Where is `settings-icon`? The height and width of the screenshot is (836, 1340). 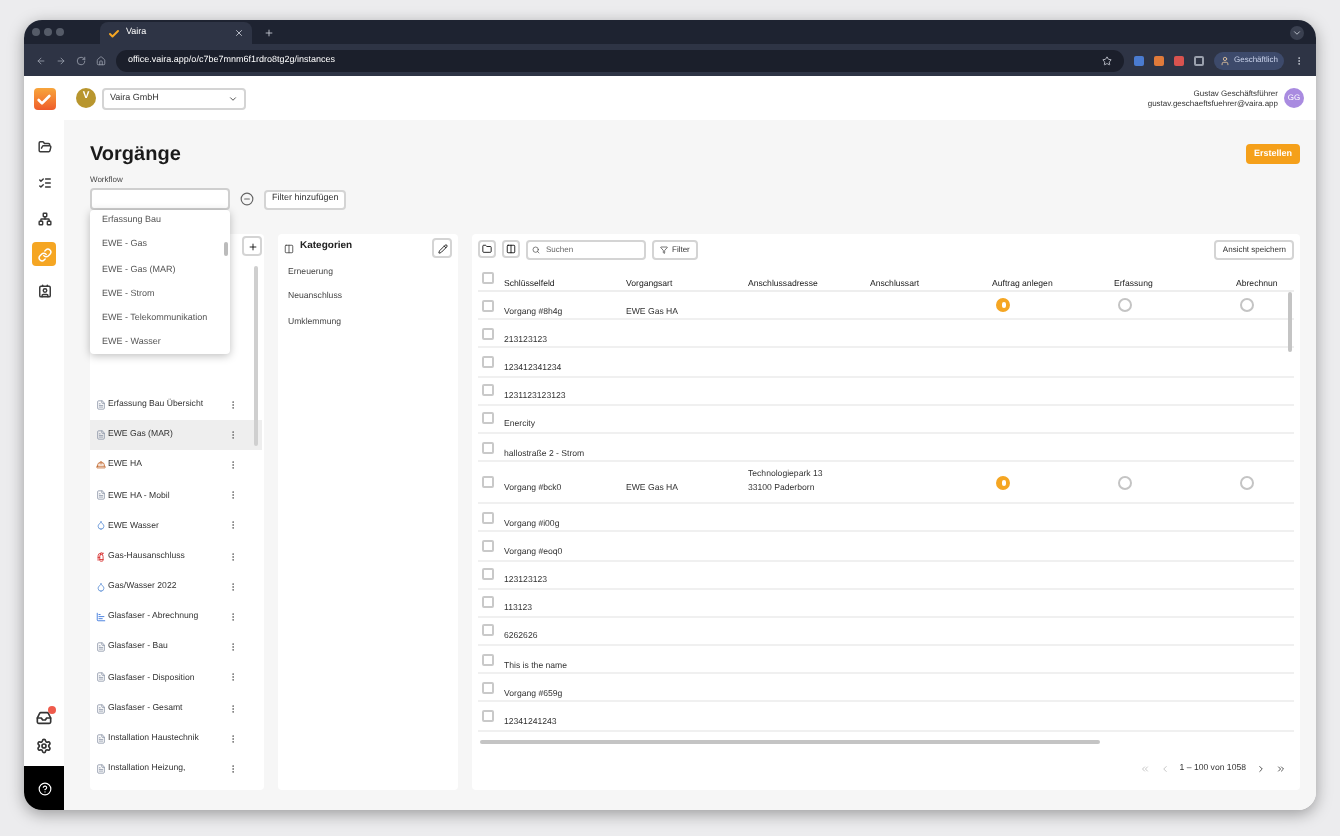 settings-icon is located at coordinates (44, 746).